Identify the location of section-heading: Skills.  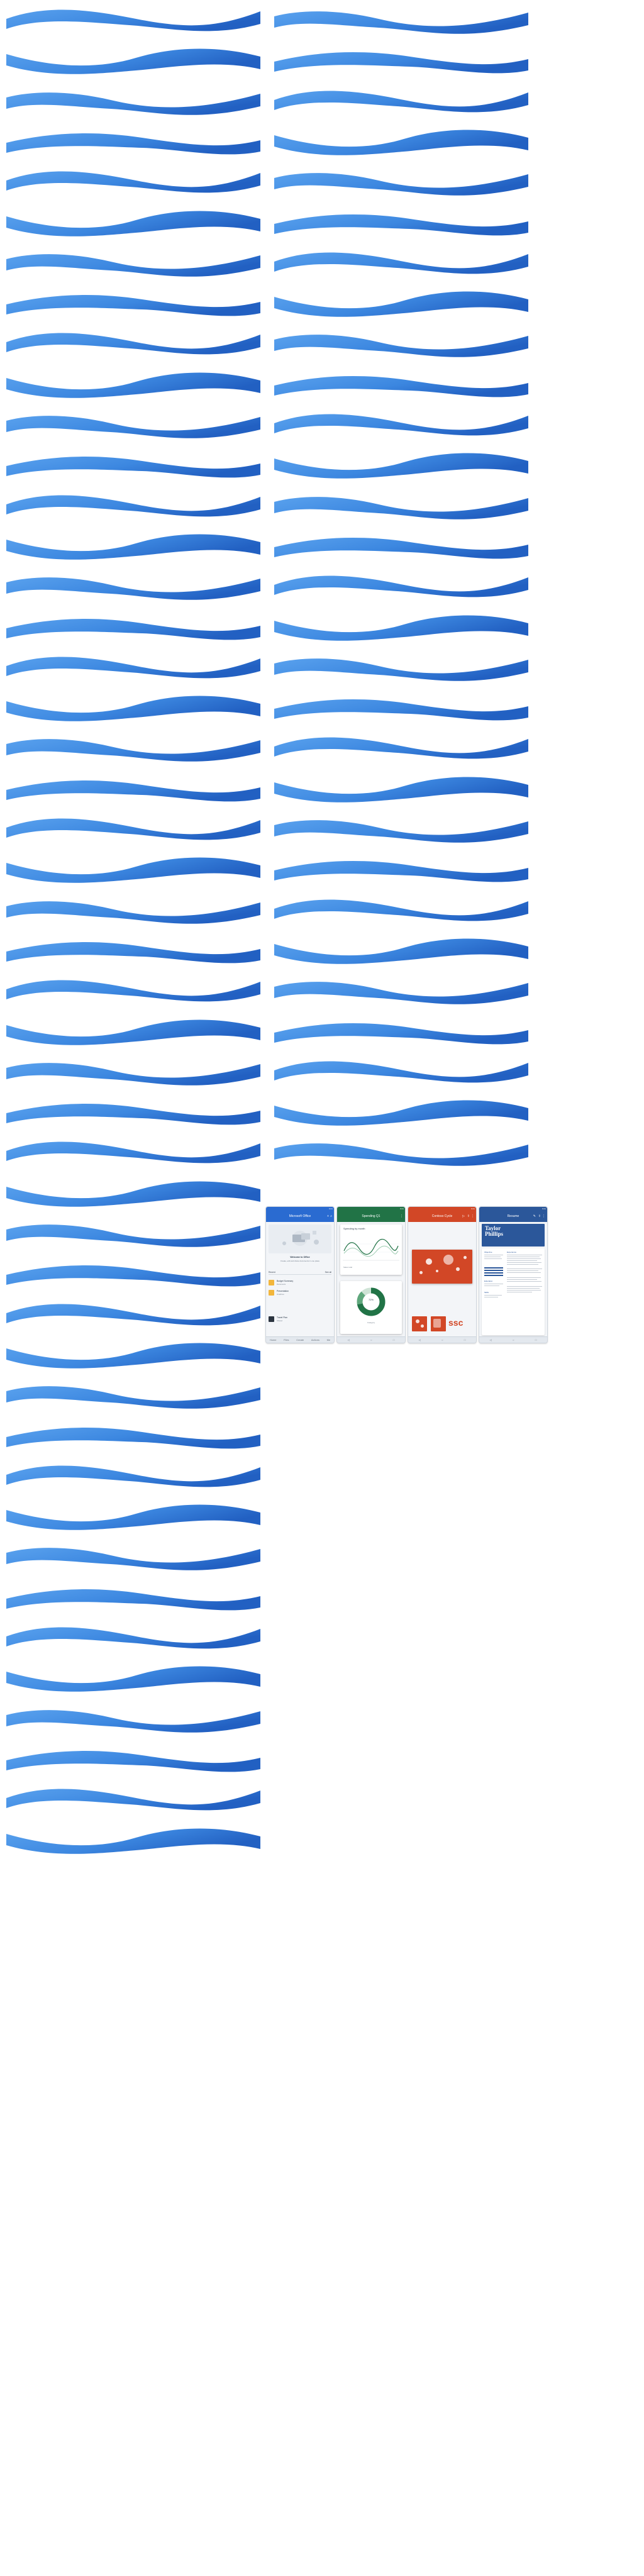
(486, 1292).